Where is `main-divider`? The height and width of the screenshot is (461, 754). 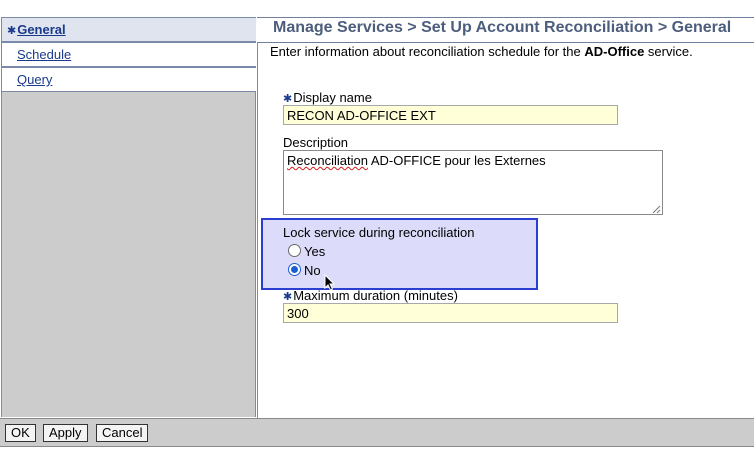
main-divider is located at coordinates (257, 230).